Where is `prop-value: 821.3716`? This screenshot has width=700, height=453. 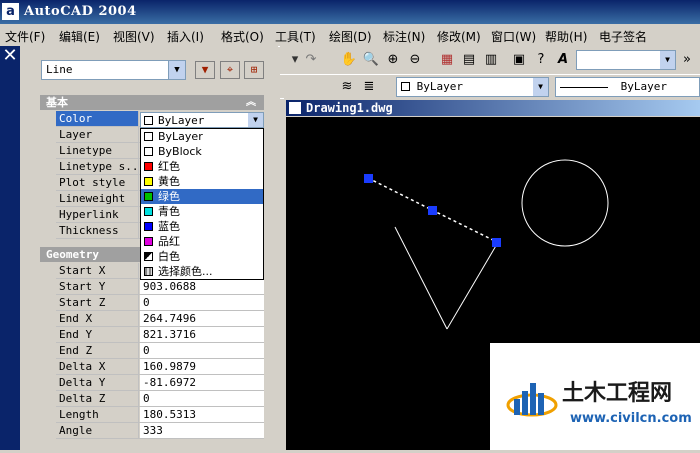 prop-value: 821.3716 is located at coordinates (202, 334).